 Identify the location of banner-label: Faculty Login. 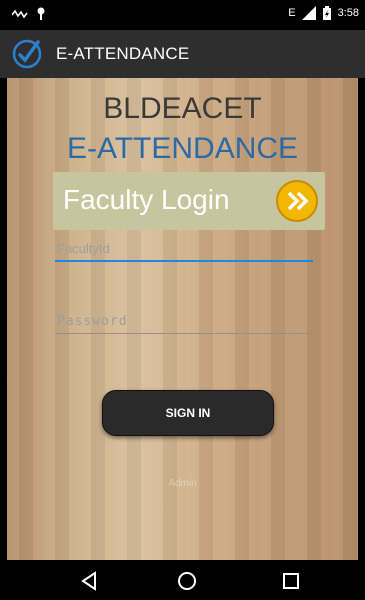
(146, 199).